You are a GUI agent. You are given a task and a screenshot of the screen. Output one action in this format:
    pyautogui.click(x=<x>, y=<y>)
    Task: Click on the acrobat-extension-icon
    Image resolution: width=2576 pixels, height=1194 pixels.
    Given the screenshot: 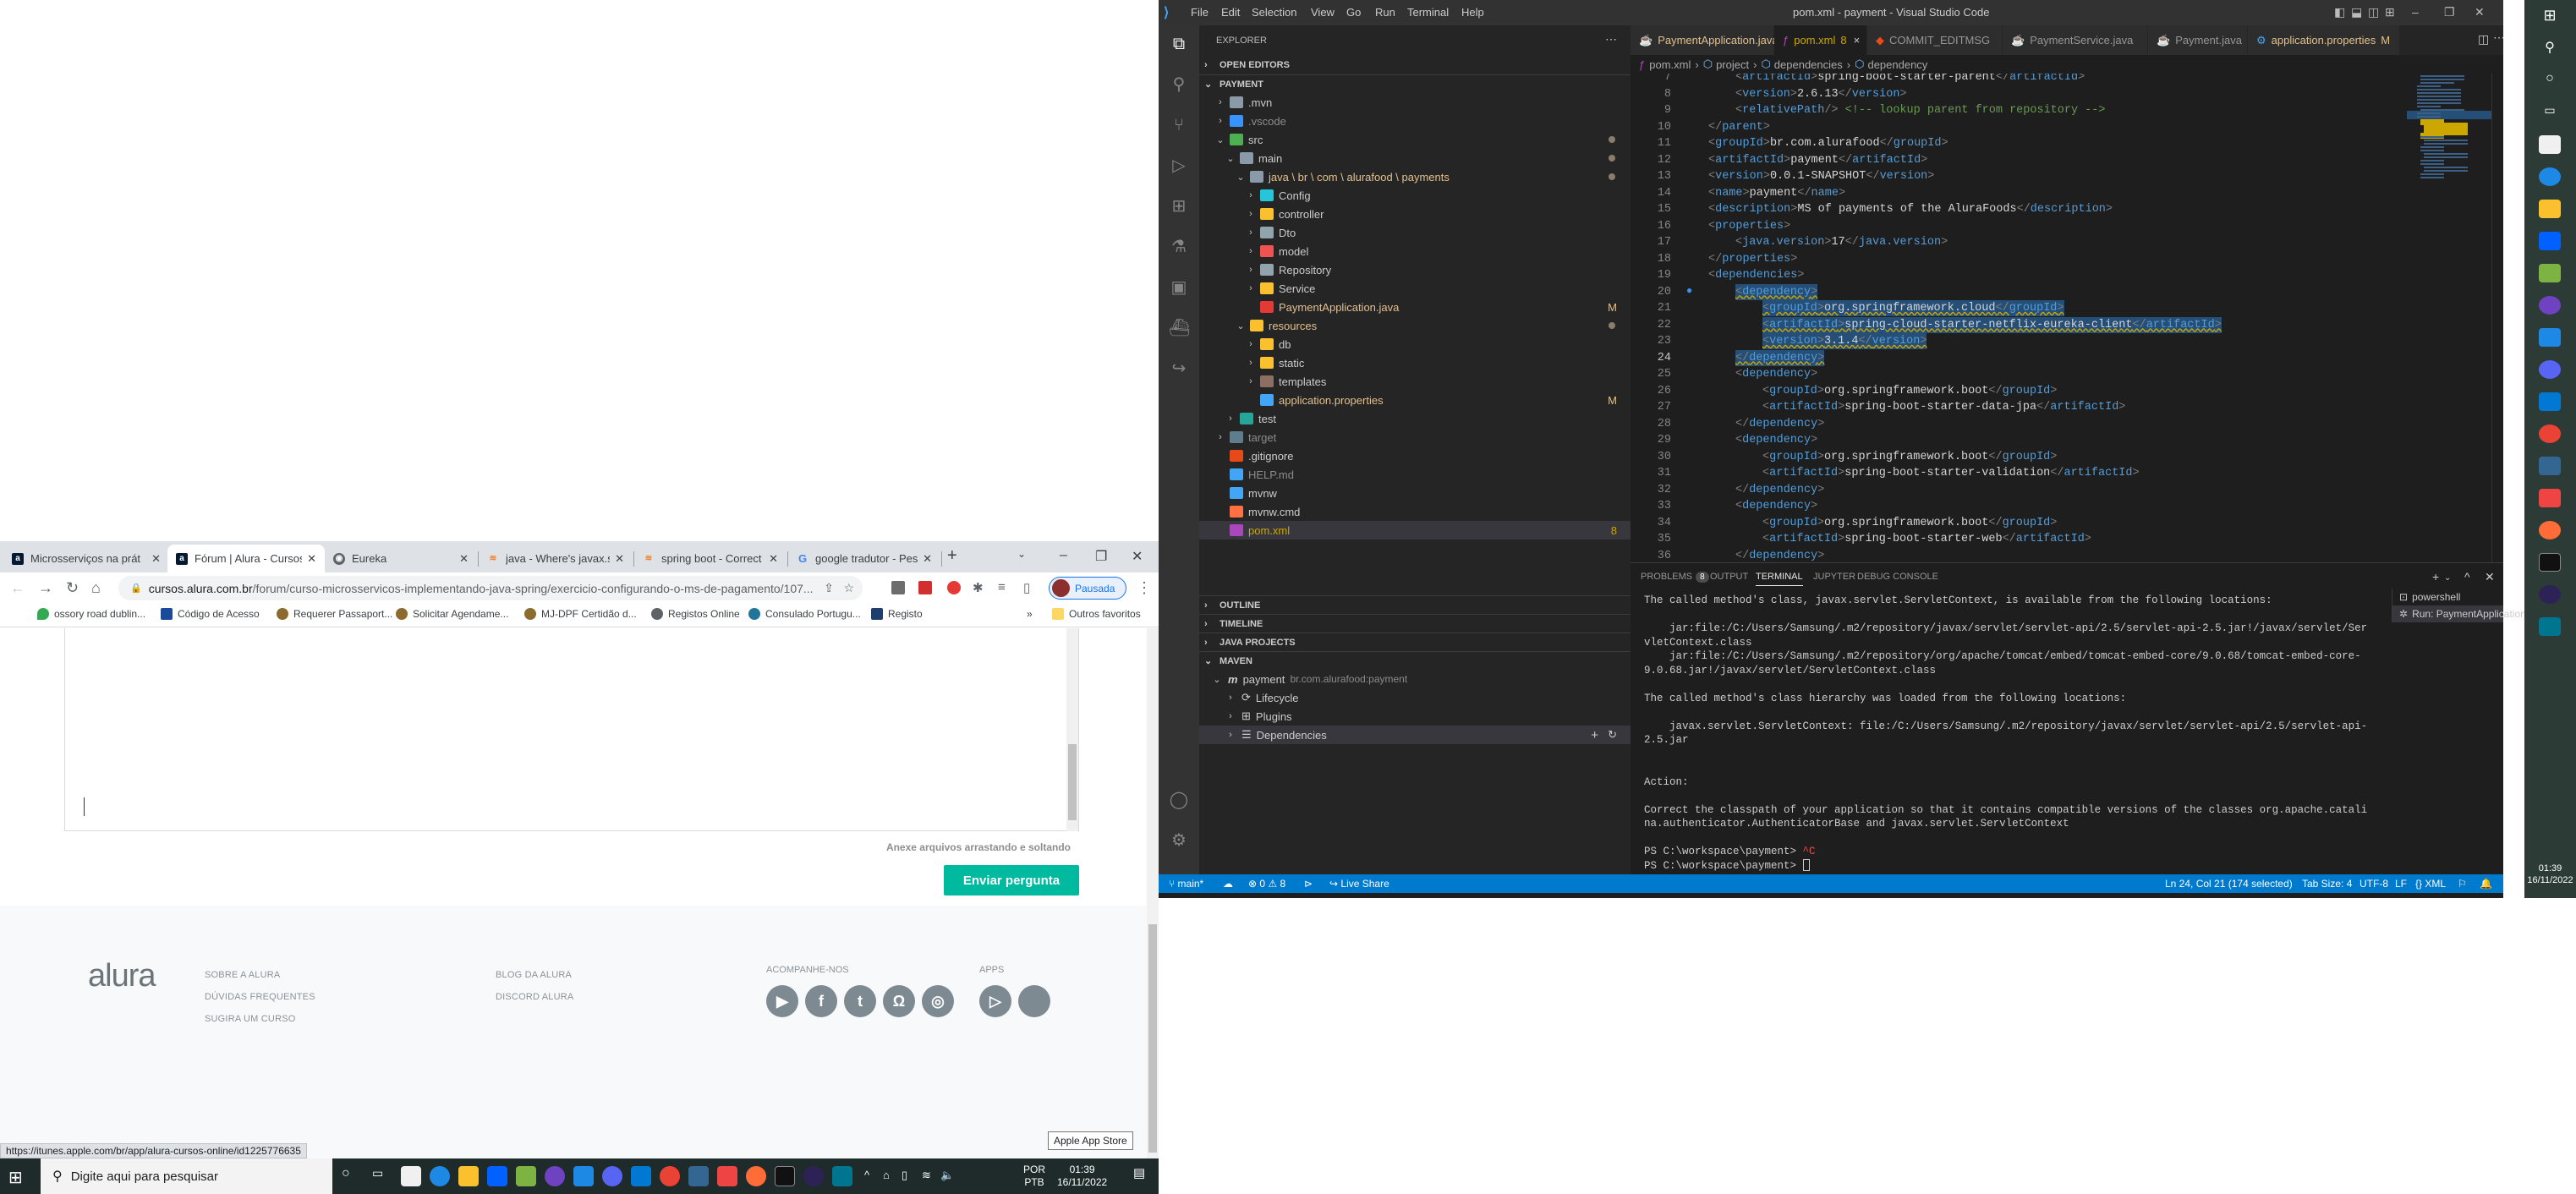 What is the action you would take?
    pyautogui.click(x=925, y=587)
    